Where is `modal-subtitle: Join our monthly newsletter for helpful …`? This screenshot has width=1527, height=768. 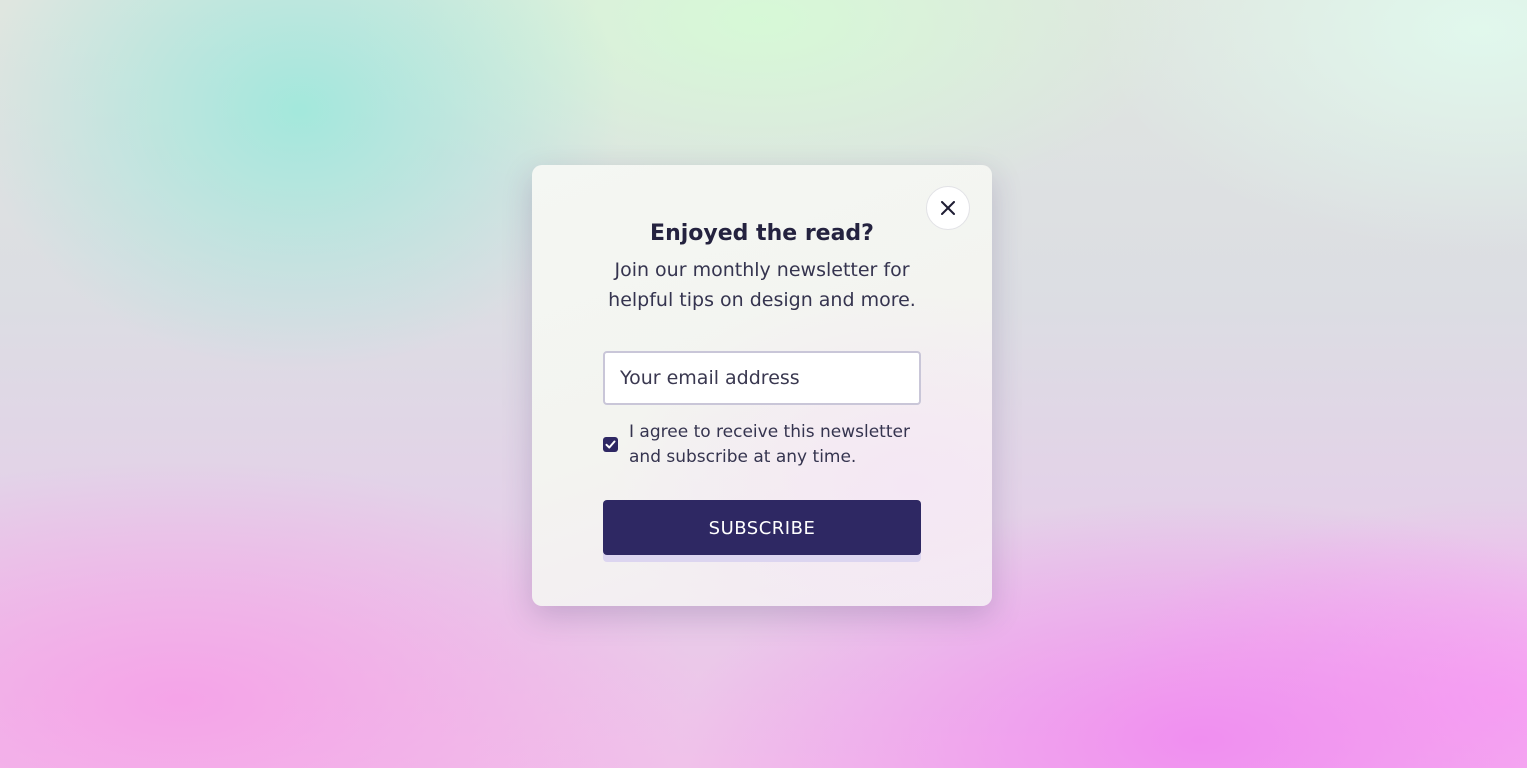
modal-subtitle: Join our monthly newsletter for helpful … is located at coordinates (762, 285).